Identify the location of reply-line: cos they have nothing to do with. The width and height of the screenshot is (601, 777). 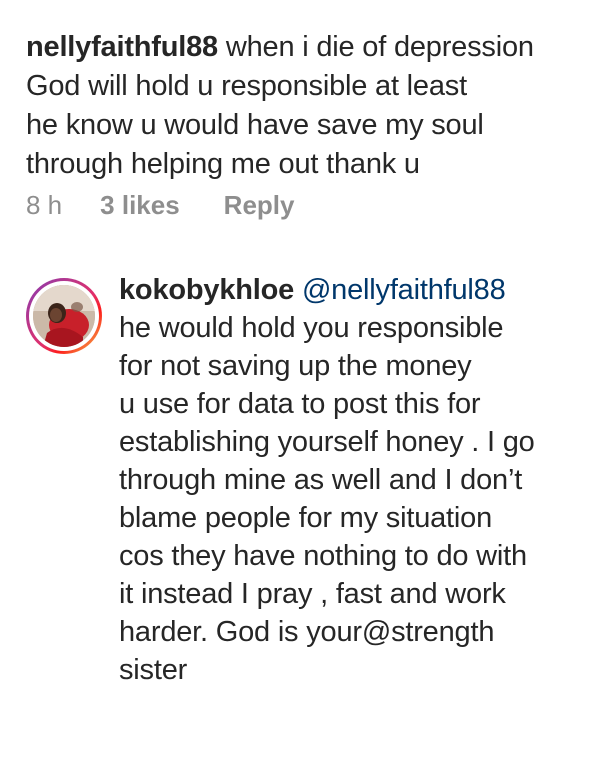
(323, 556).